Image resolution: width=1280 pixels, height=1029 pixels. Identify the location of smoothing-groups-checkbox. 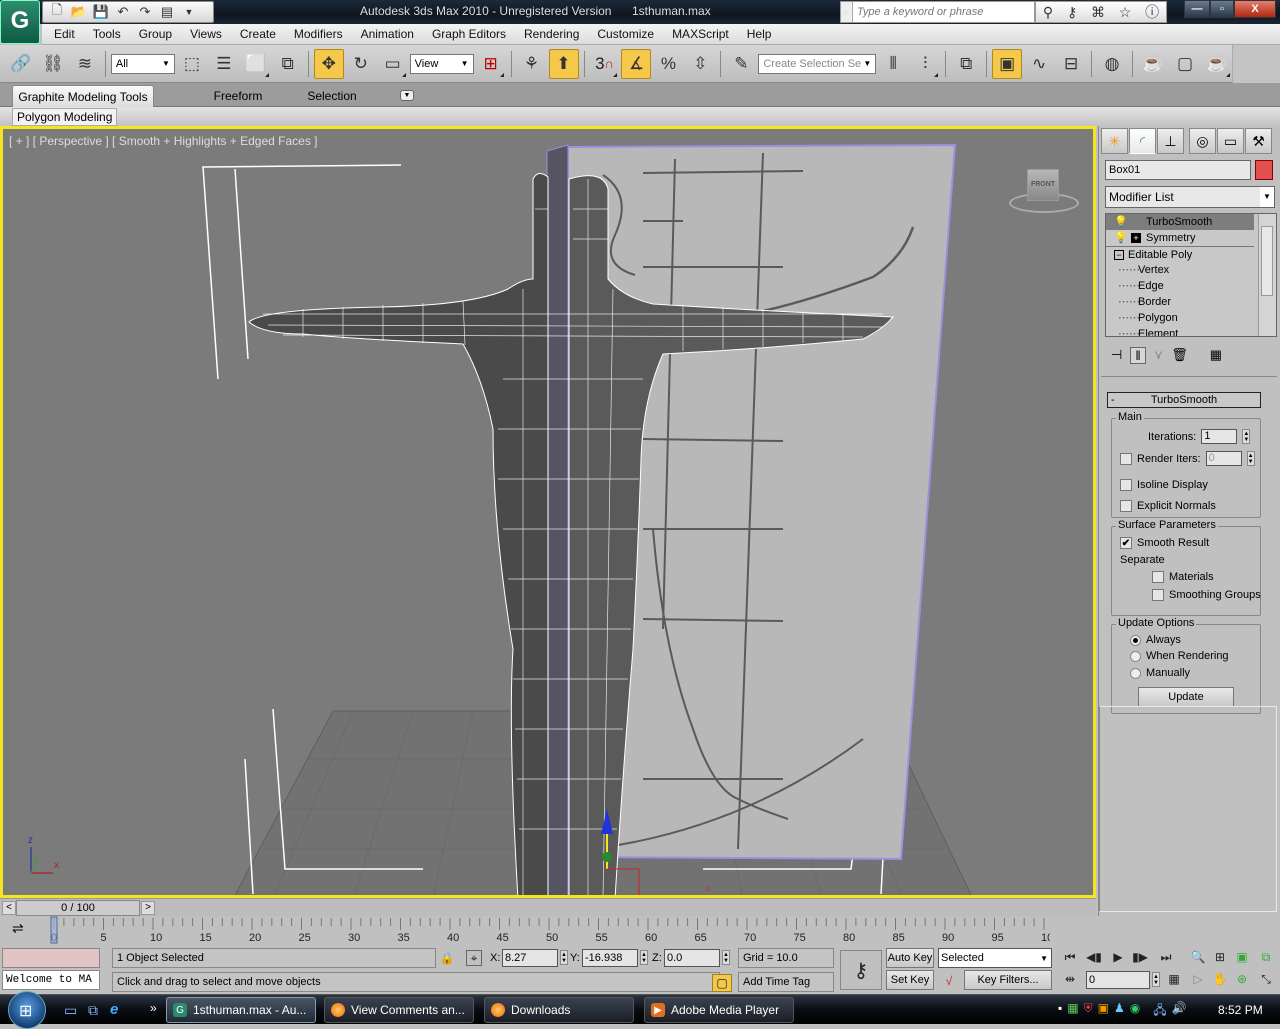
(1158, 595).